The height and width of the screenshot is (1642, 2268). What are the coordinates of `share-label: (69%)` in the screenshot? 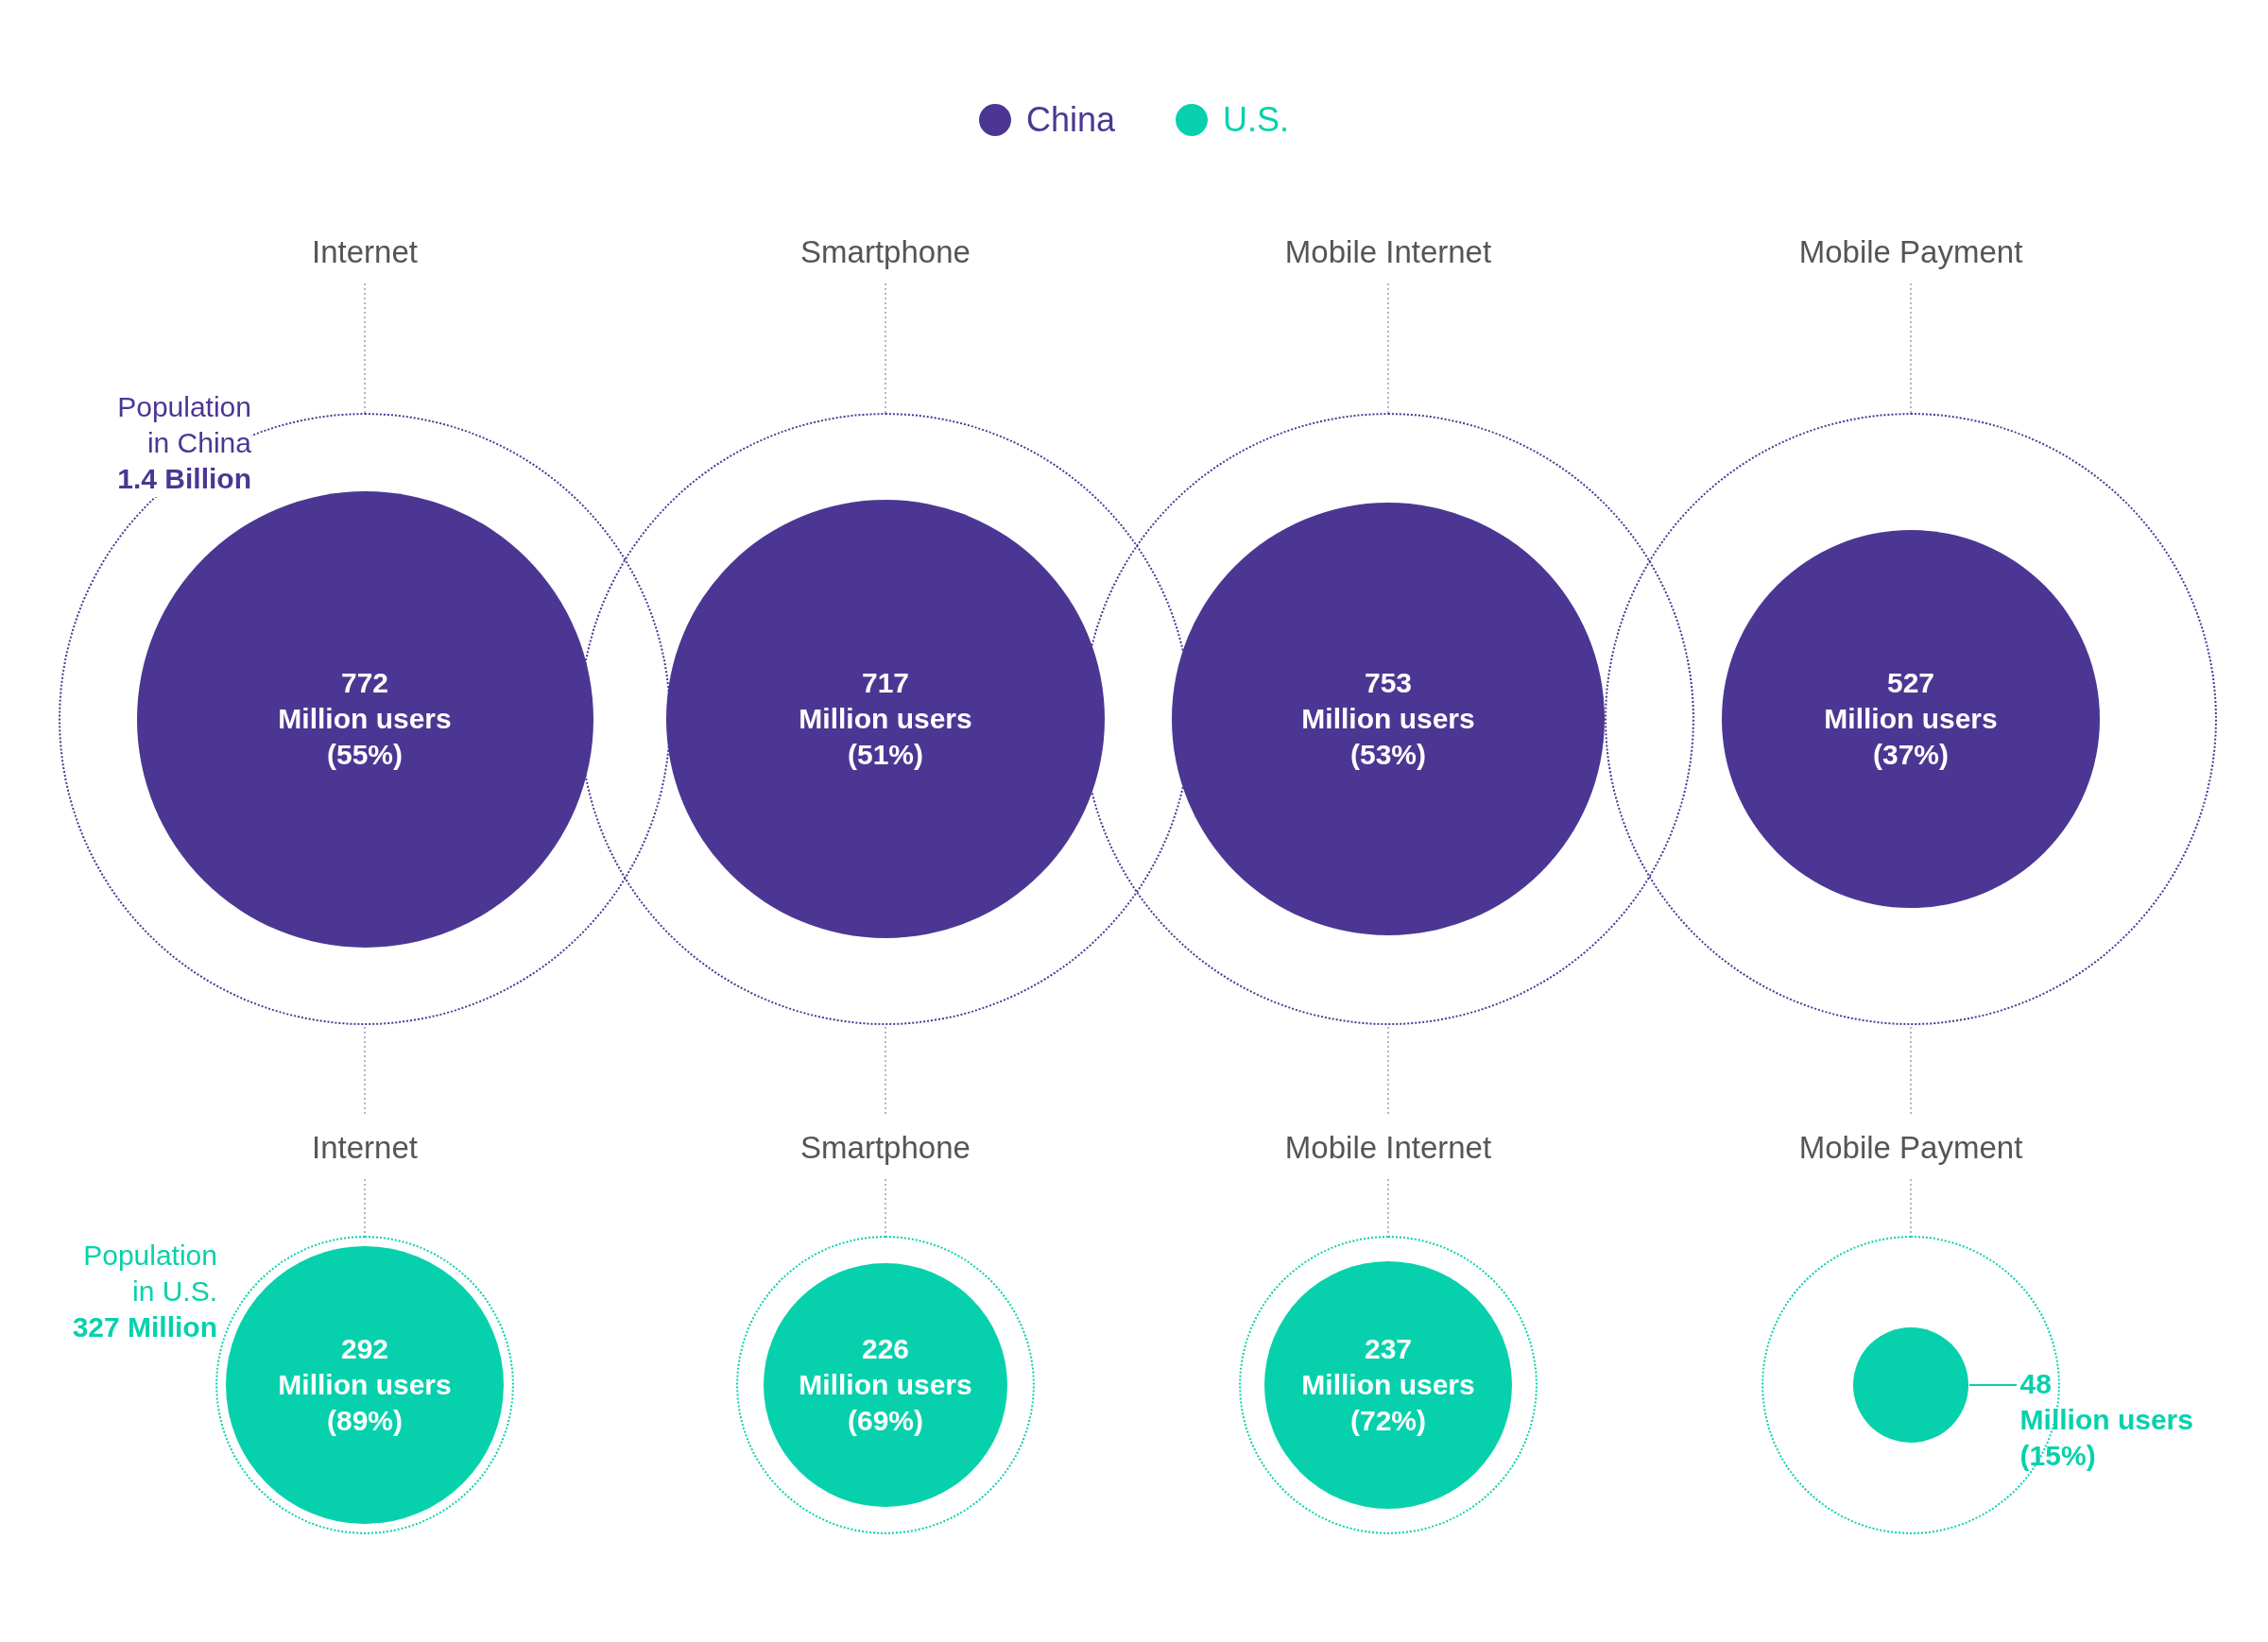 It's located at (885, 1421).